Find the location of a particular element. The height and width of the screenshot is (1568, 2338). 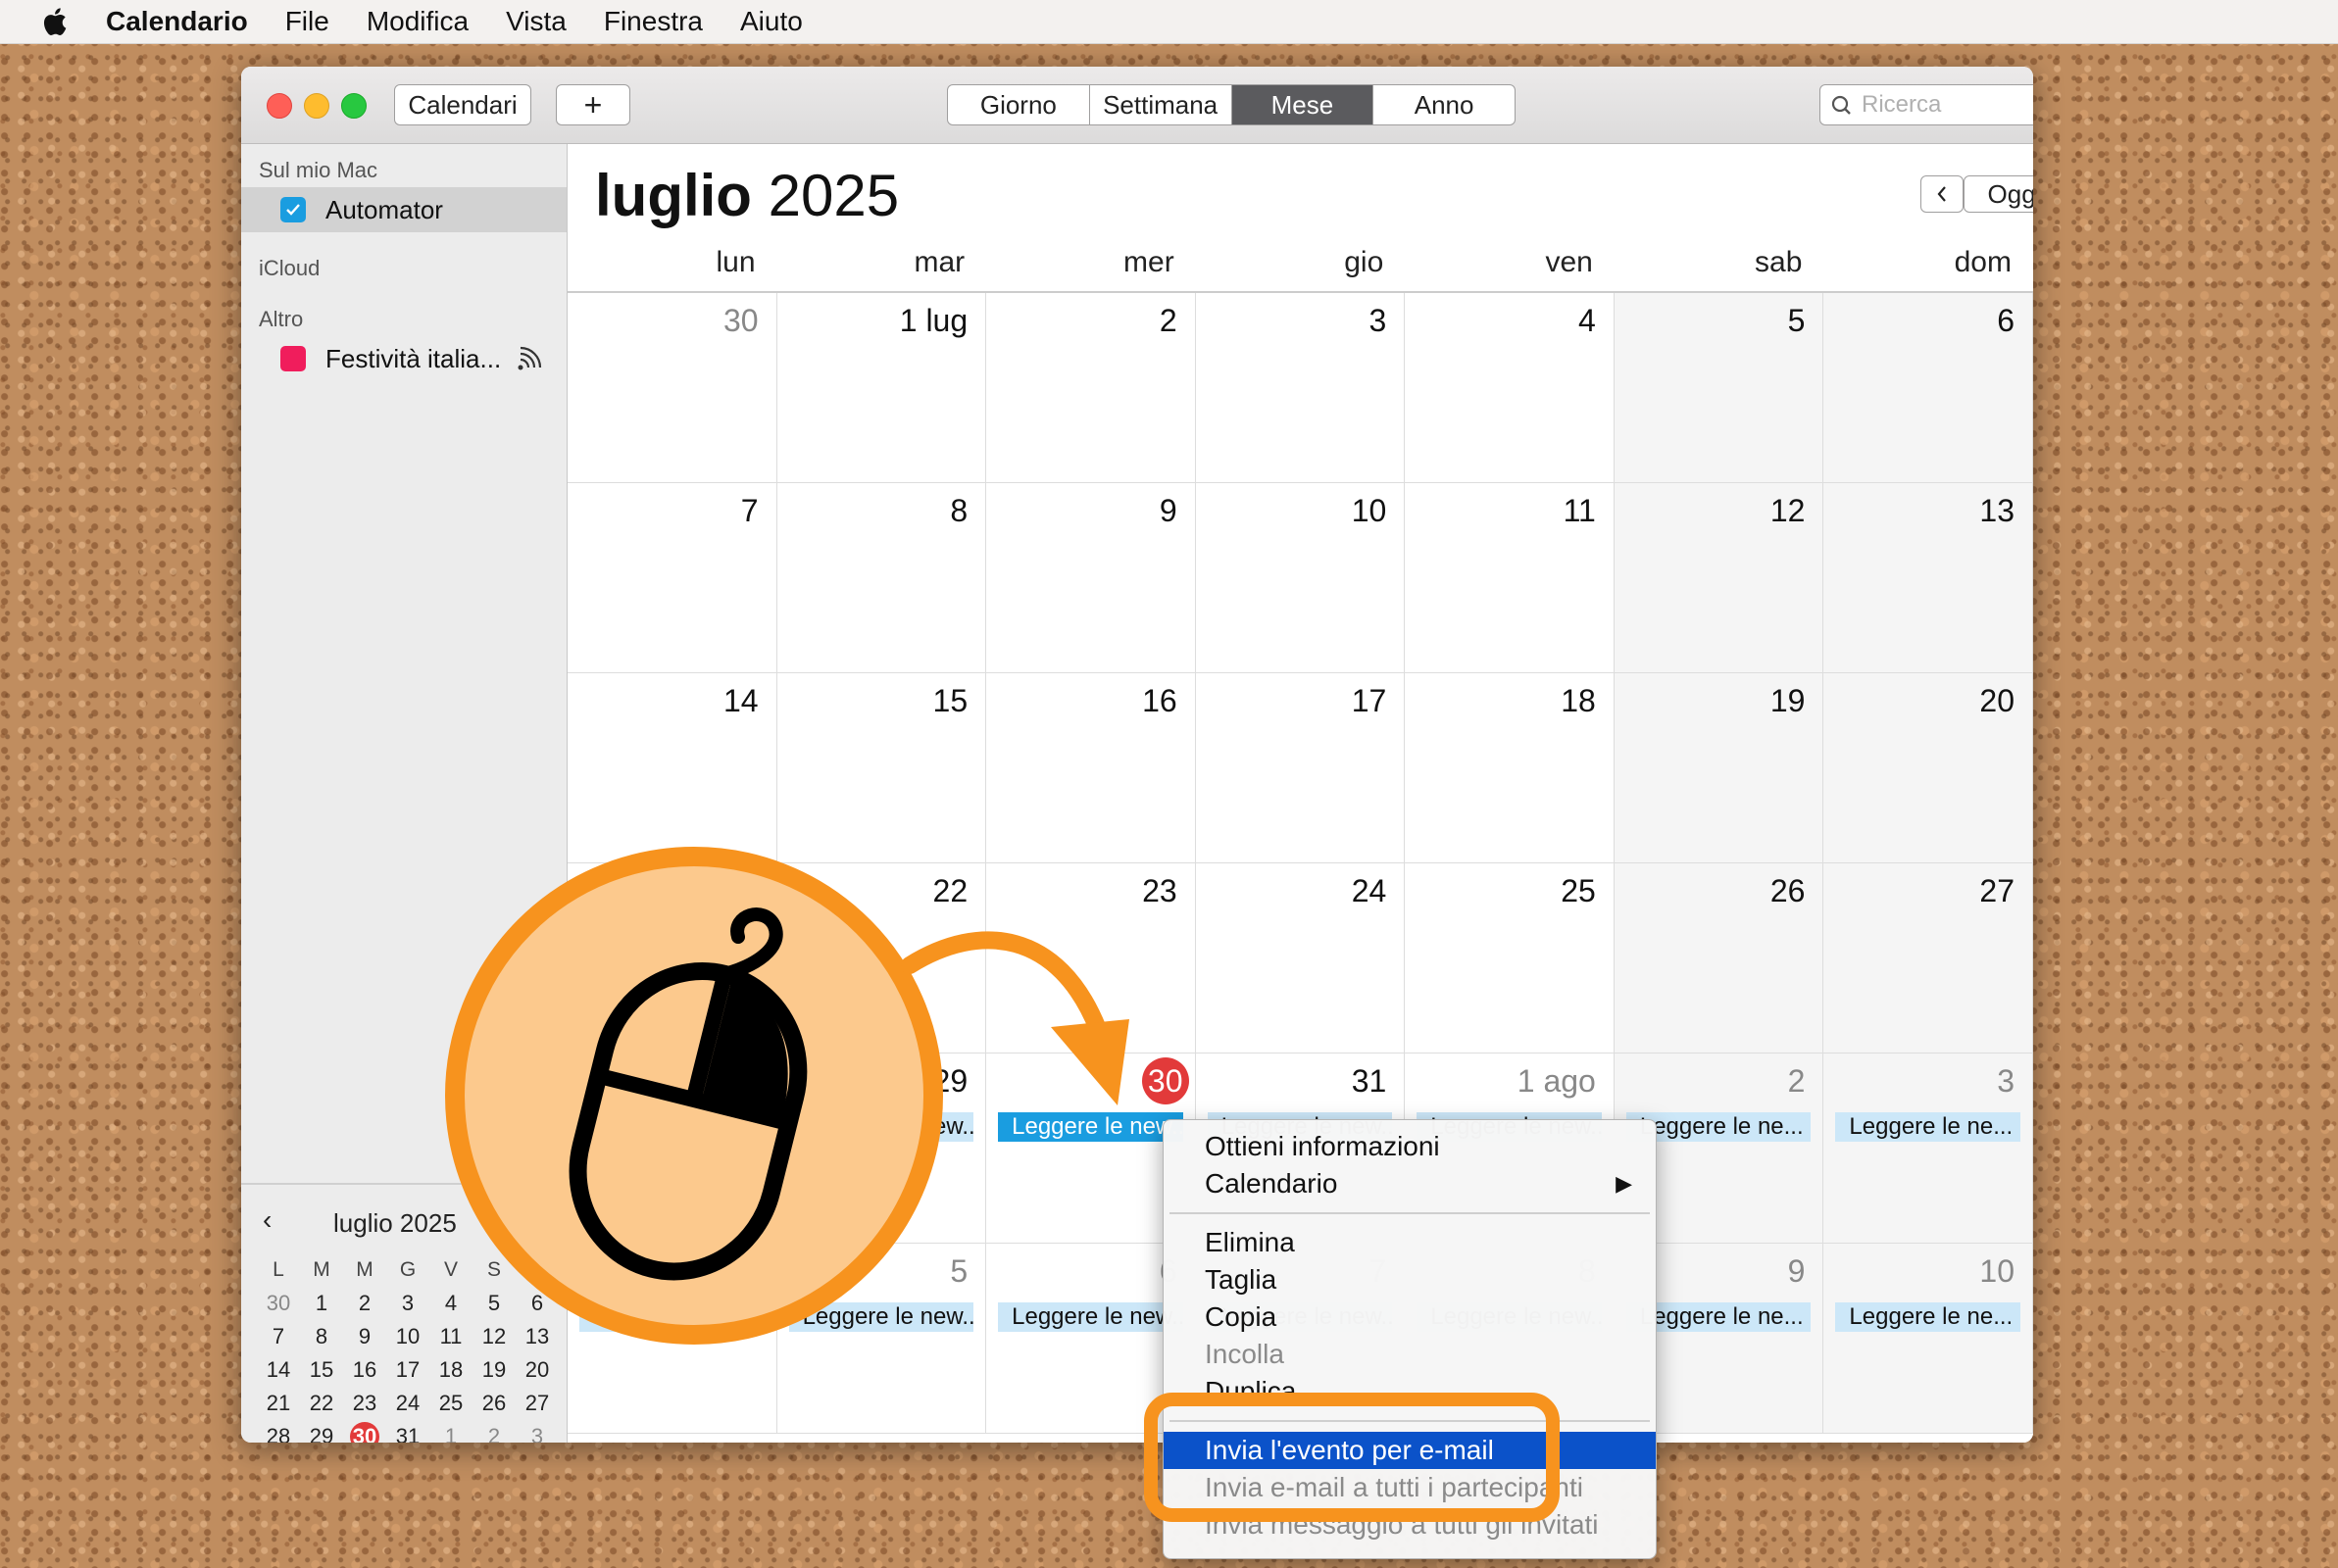

day-cell: 27 is located at coordinates (1928, 958).